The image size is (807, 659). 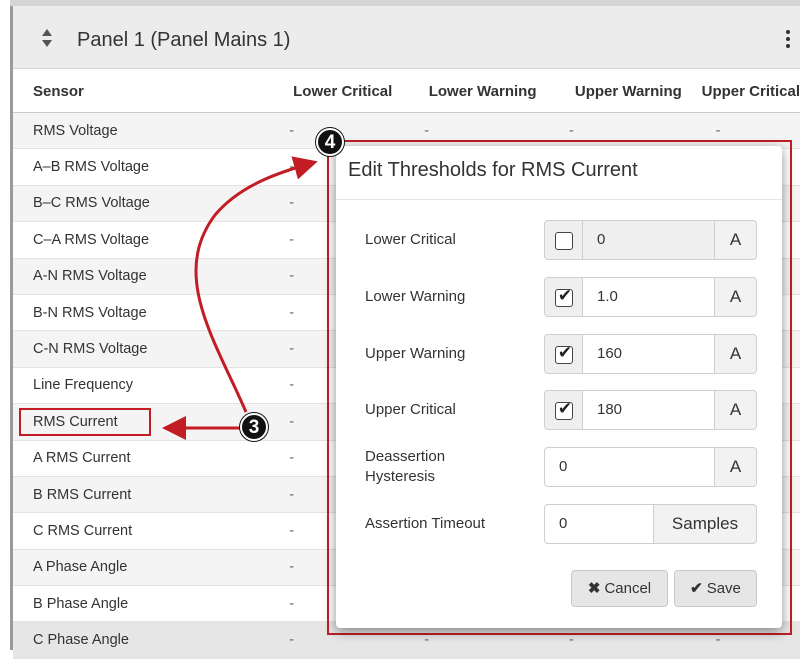 What do you see at coordinates (410, 409) in the screenshot?
I see `upper-critical-label: Upper Critical` at bounding box center [410, 409].